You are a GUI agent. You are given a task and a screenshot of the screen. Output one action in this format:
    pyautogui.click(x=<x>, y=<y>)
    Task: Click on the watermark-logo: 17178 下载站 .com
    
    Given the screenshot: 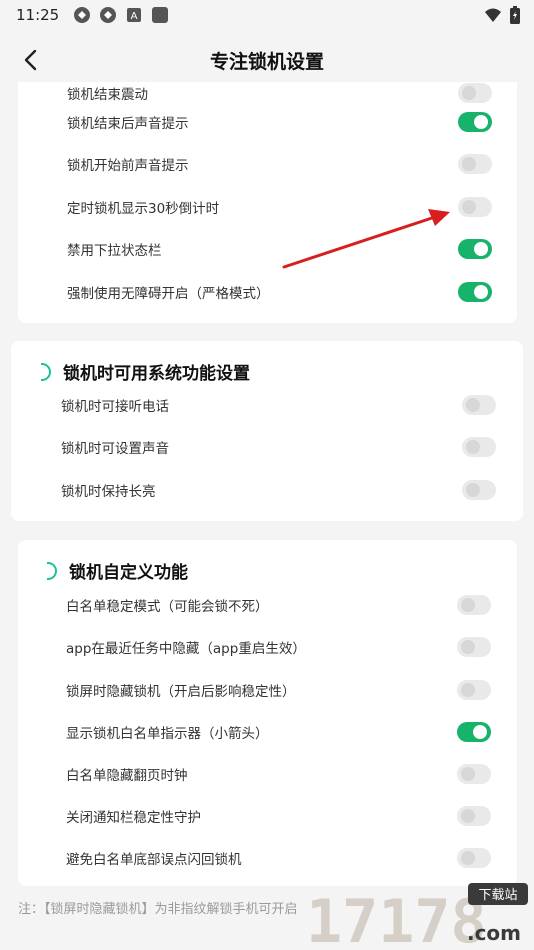 What is the action you would take?
    pyautogui.click(x=419, y=915)
    